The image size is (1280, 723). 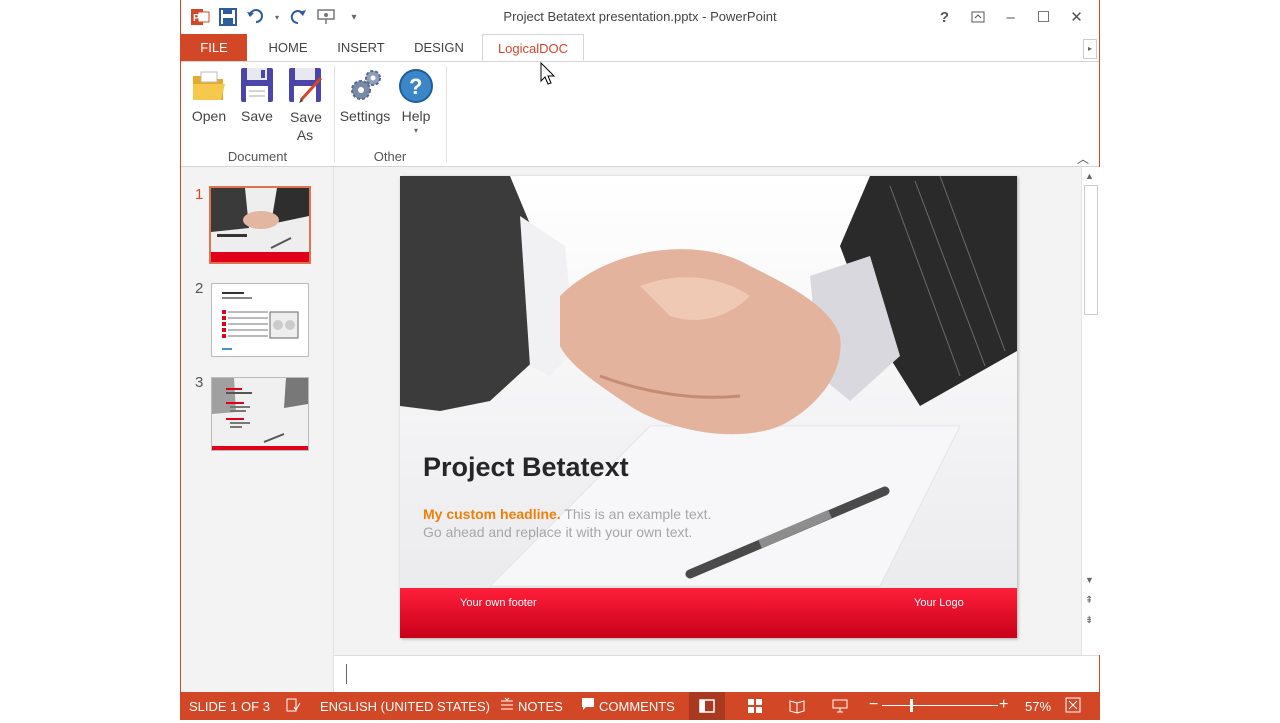 What do you see at coordinates (873, 705) in the screenshot?
I see `zoom-out-icon: −` at bounding box center [873, 705].